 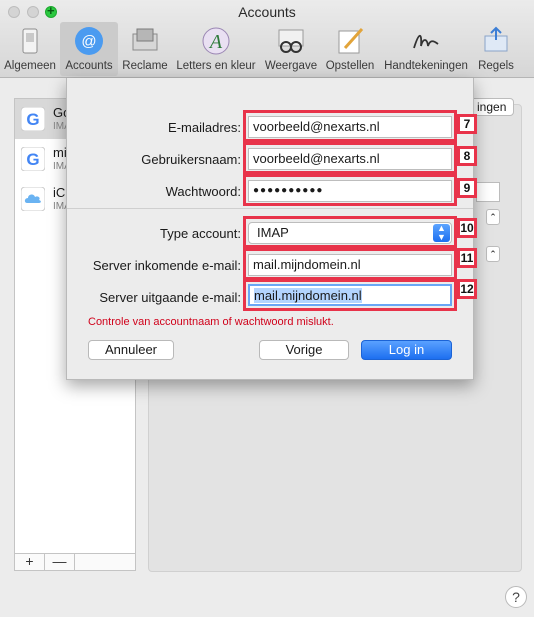 I want to click on chevron-up-down-icon: ▲ ▼, so click(x=441, y=233).